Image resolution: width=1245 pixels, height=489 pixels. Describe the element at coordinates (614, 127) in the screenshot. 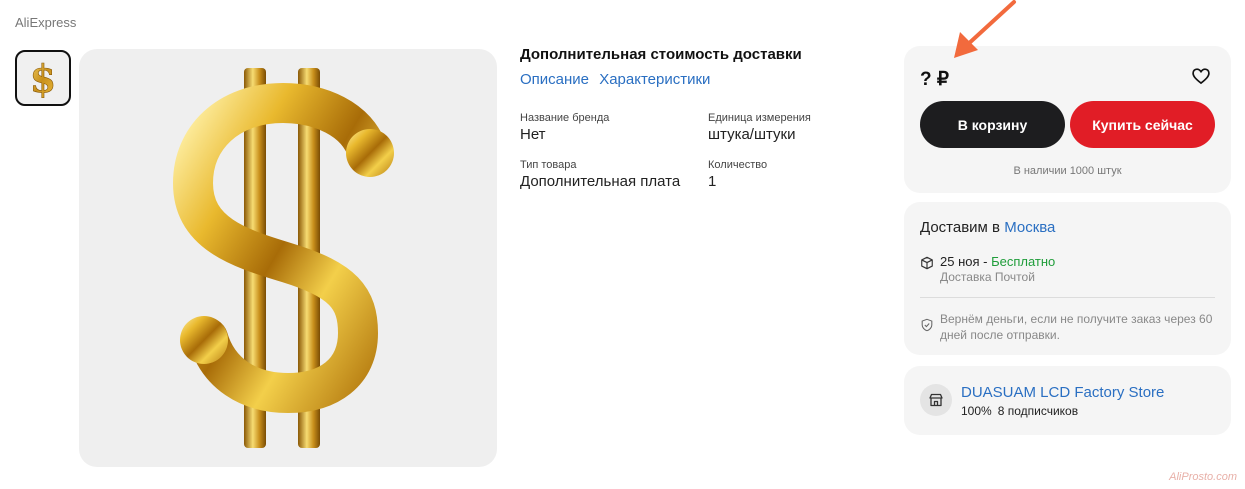

I see `spec-item: Название бренда Нет` at that location.